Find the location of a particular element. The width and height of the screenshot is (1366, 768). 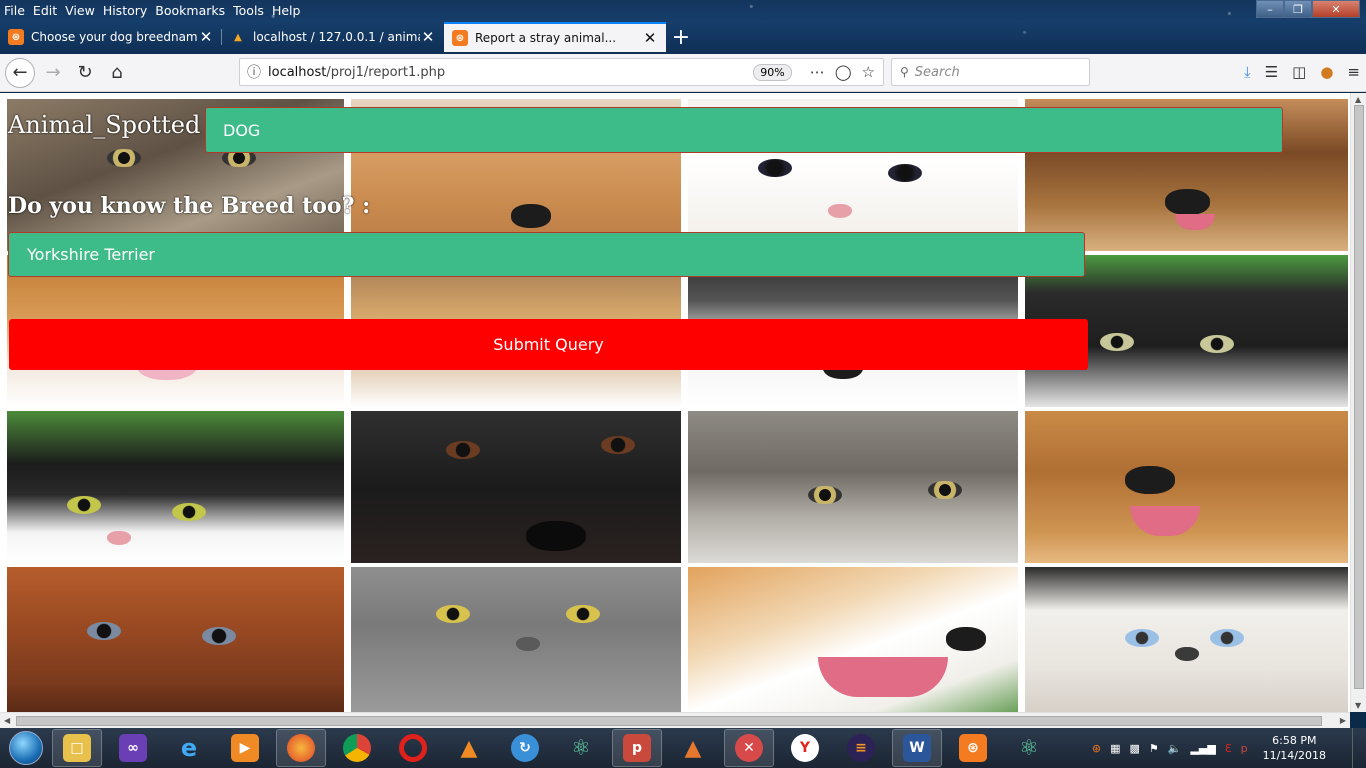

url-text: localhost/proj1/report1.php is located at coordinates (510, 72).